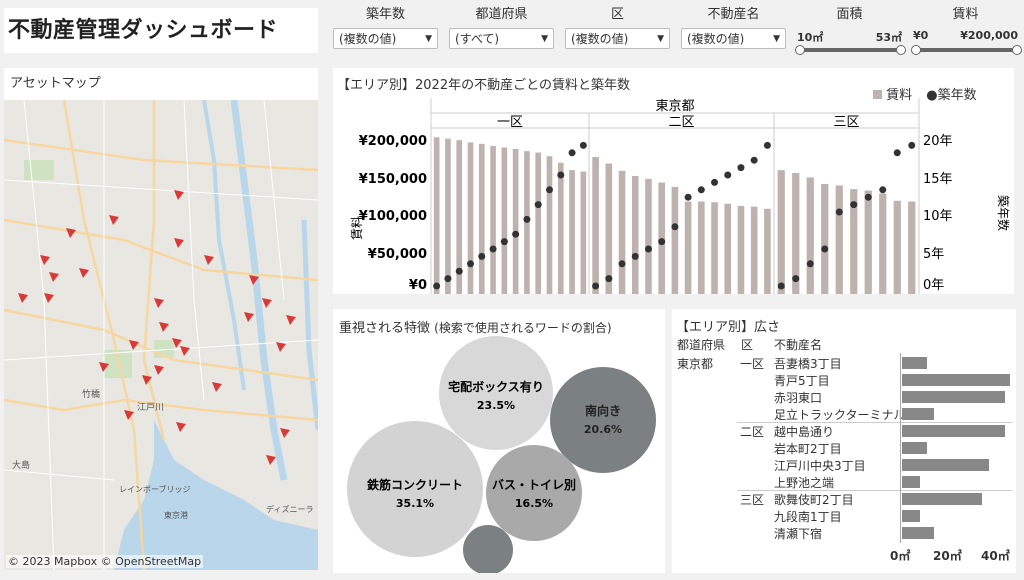 This screenshot has width=1024, height=580. Describe the element at coordinates (804, 482) in the screenshot. I see `property-name: 上野池之端` at that location.